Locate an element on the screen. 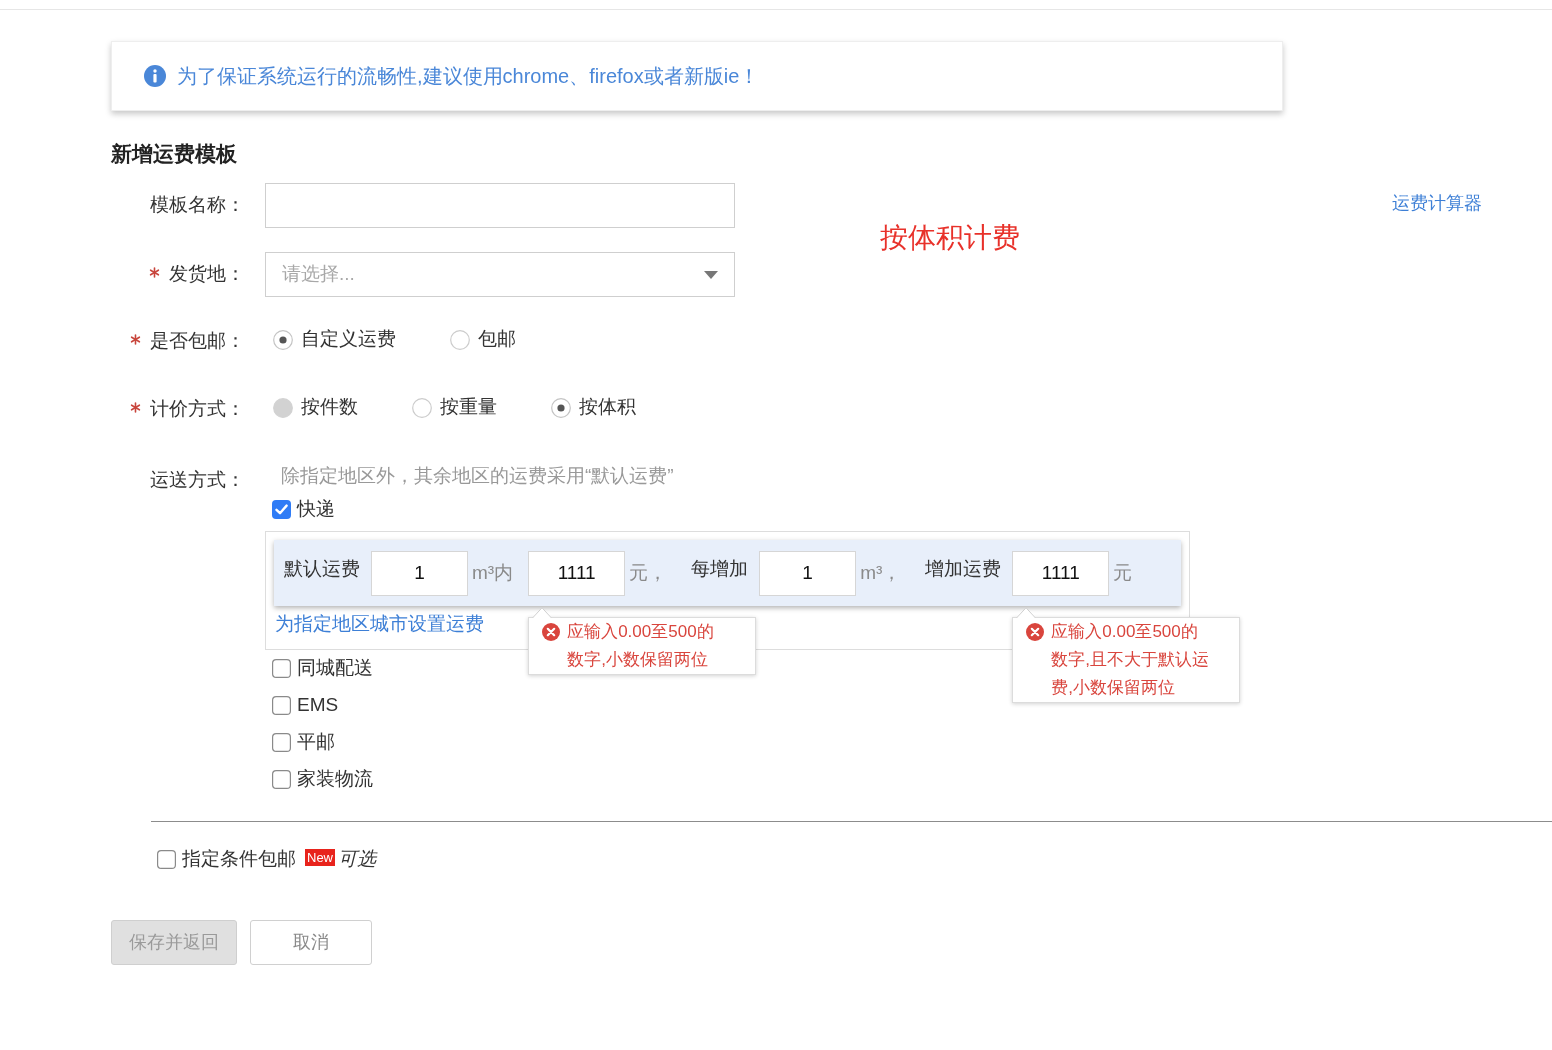  rate-label: 增加运费 is located at coordinates (963, 568).